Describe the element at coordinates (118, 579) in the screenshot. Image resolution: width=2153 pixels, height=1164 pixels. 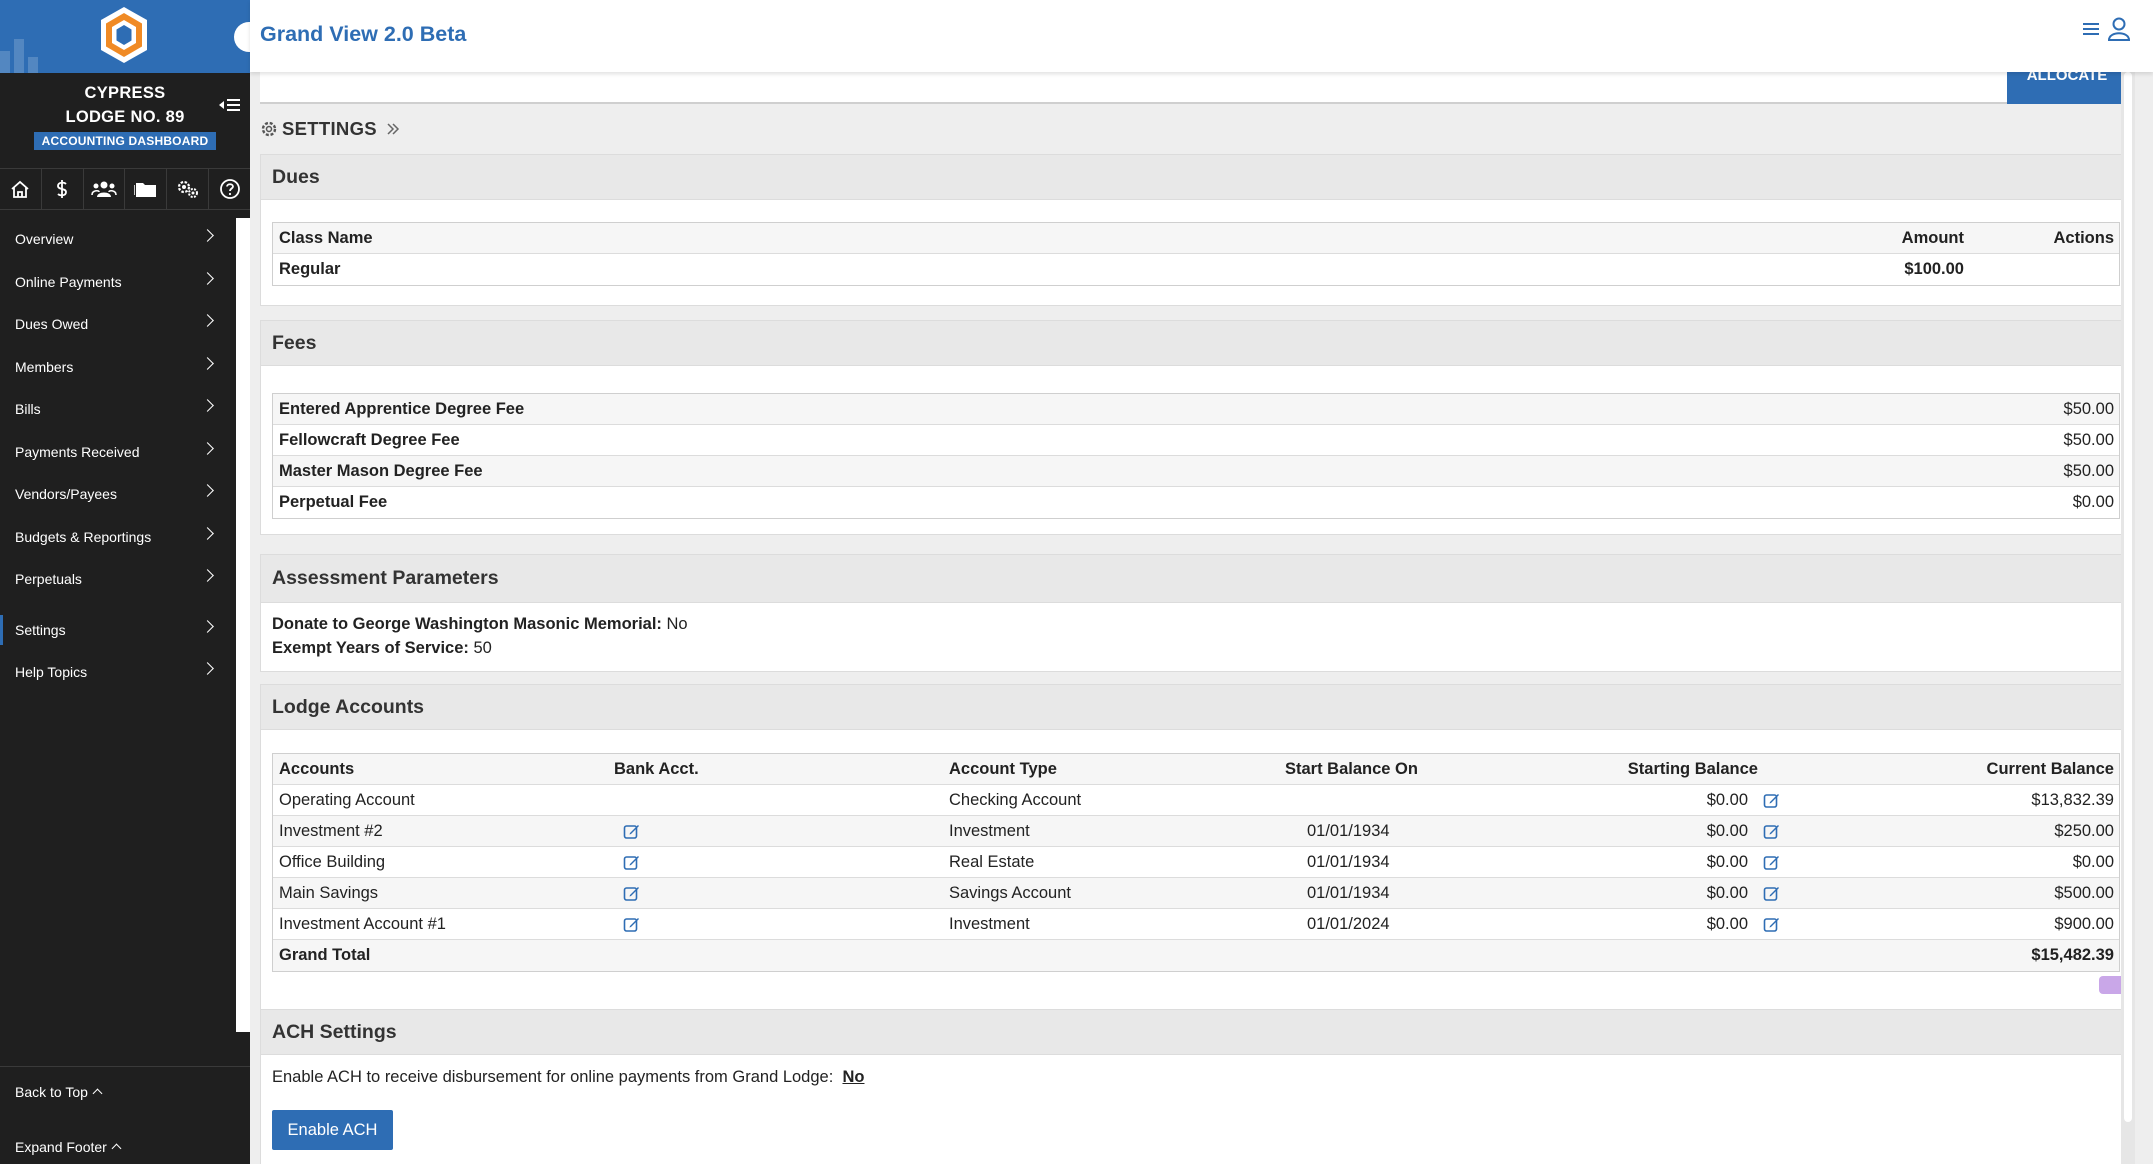
I see `sidebar-item-perpetuals: Perpetuals` at that location.